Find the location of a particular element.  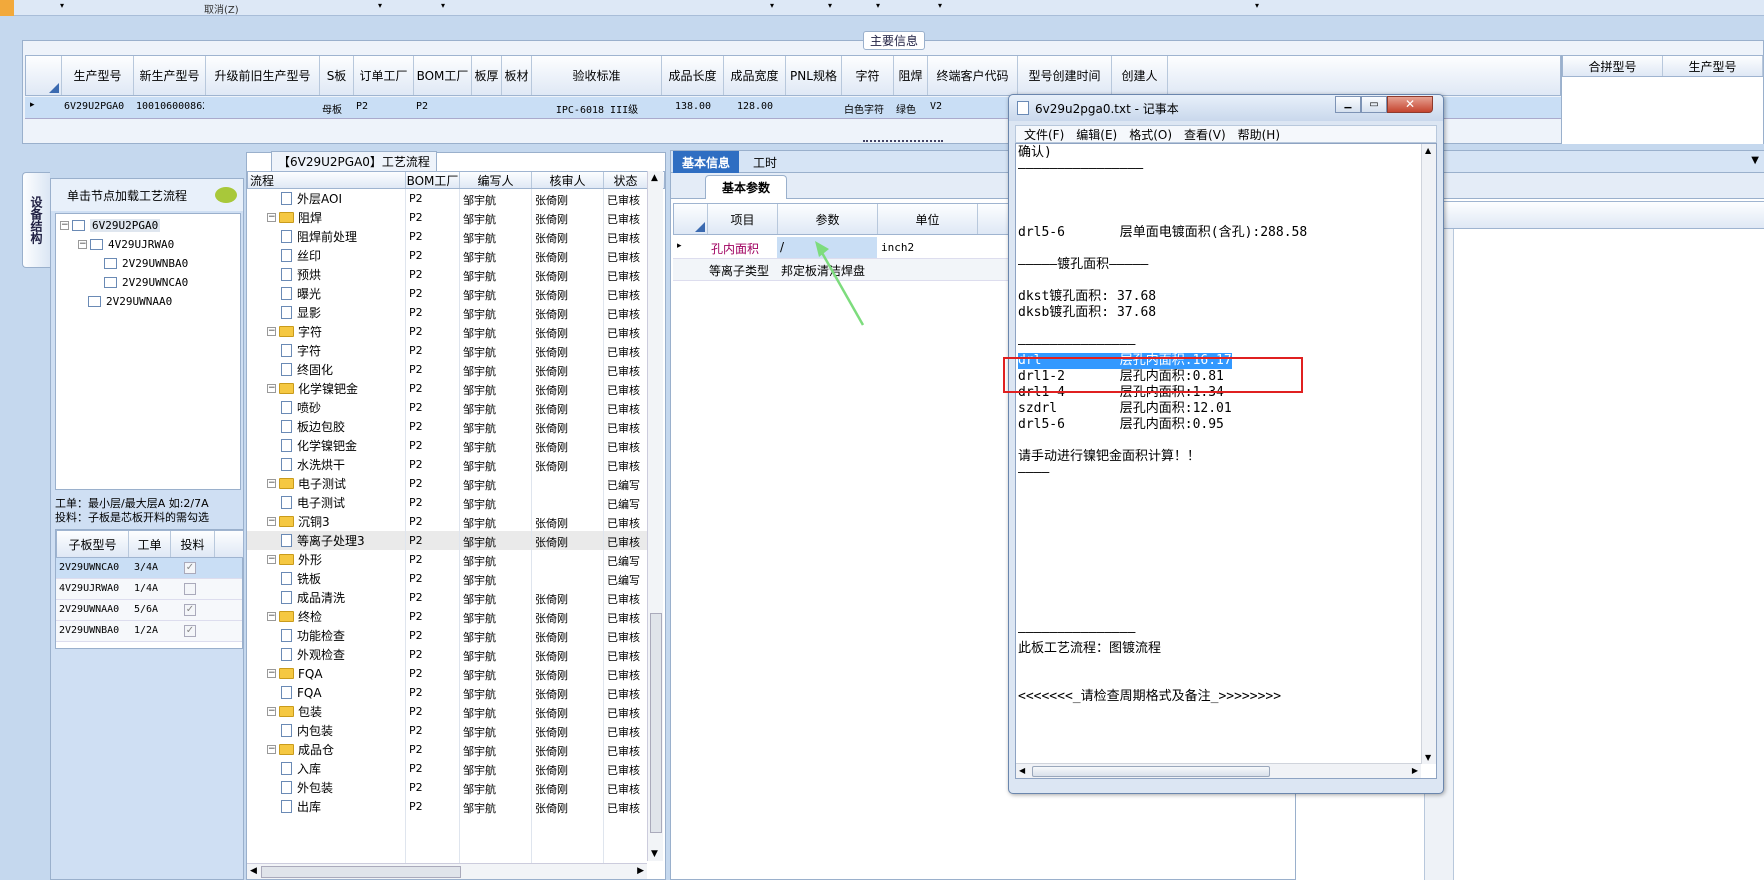

process-row: 丝印 P2 邹宇航 张倚刚 已审核 is located at coordinates (447, 255).